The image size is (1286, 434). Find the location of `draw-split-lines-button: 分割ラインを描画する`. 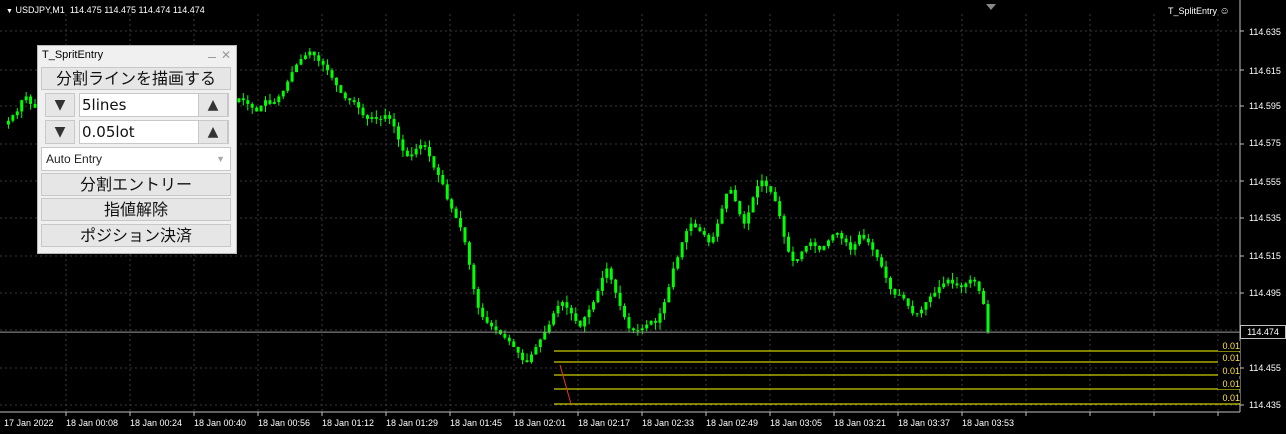

draw-split-lines-button: 分割ラインを描画する is located at coordinates (136, 78).